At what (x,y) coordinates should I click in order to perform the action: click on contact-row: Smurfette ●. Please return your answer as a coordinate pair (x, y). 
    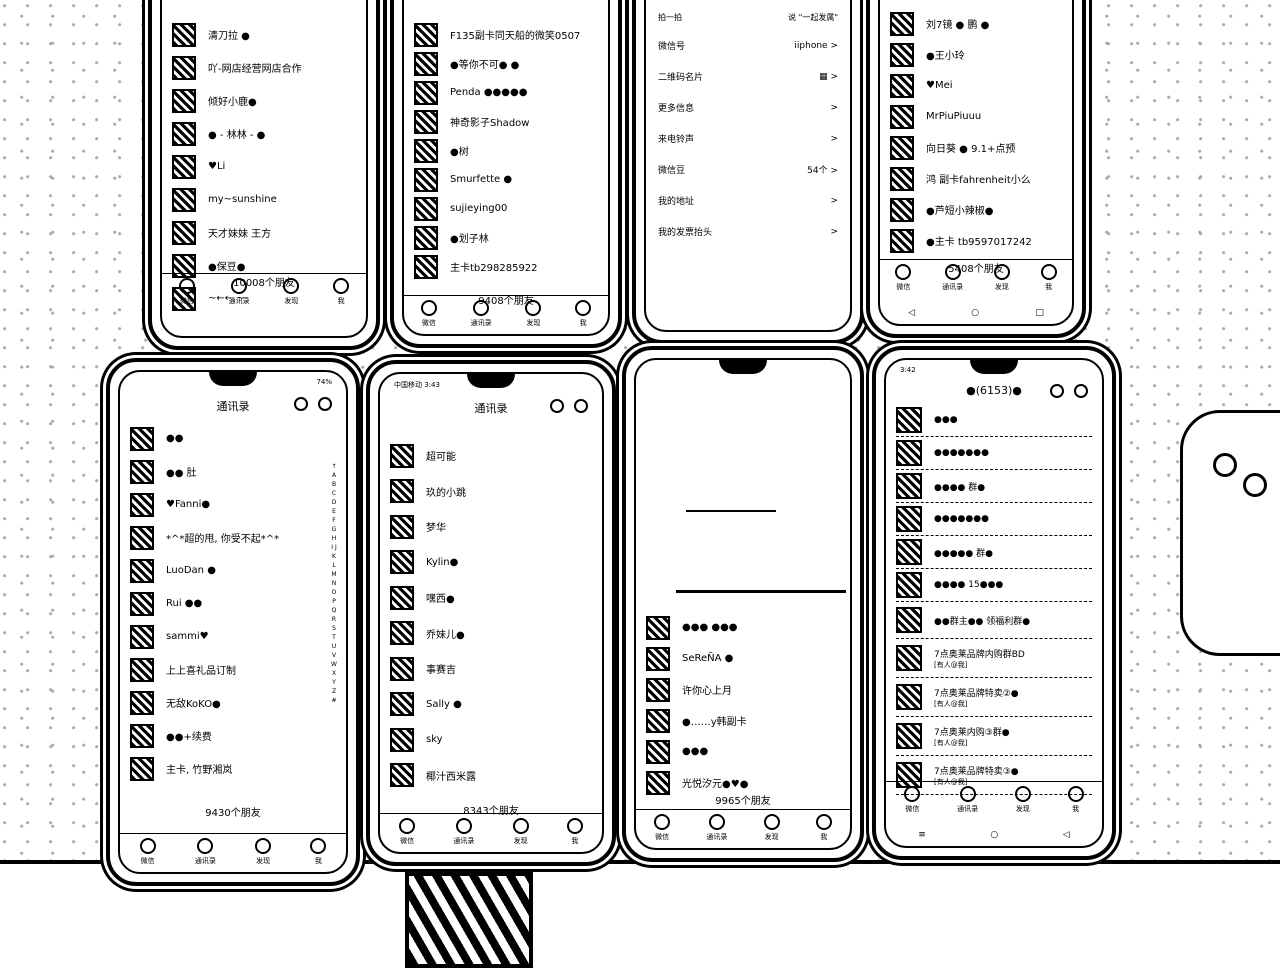
    Looking at the image, I should click on (499, 179).